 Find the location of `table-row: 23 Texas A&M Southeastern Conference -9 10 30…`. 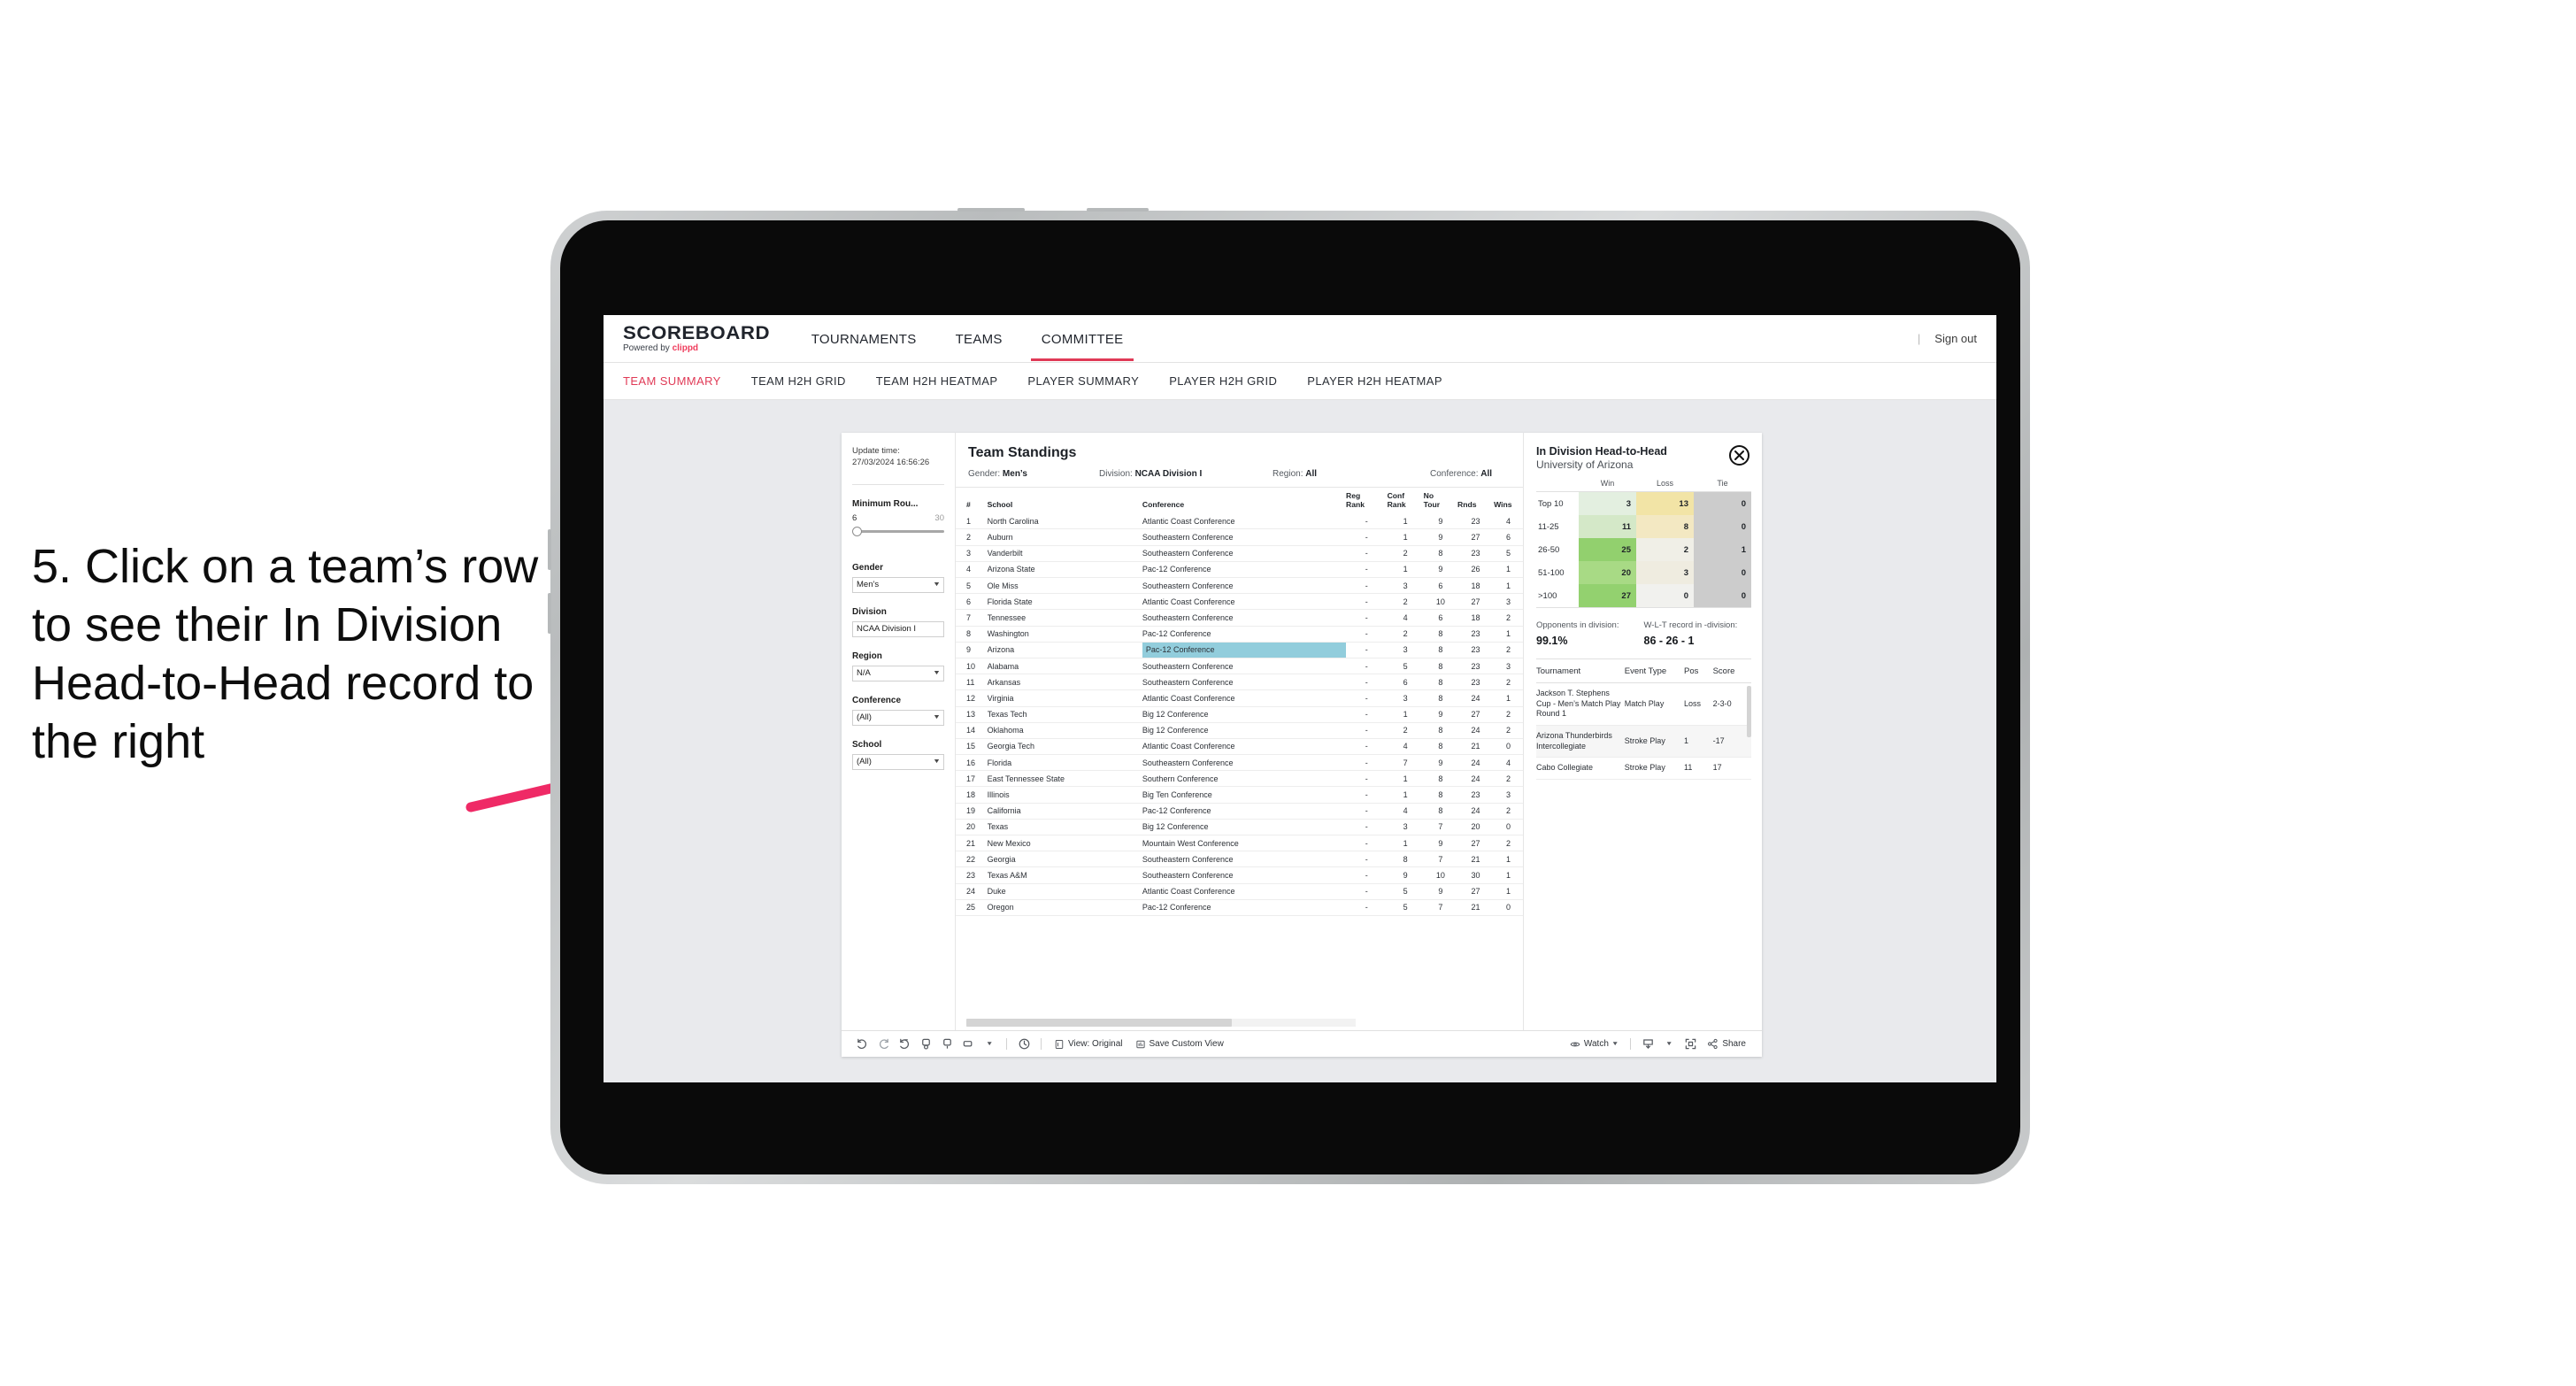

table-row: 23 Texas A&M Southeastern Conference -9 10 30… is located at coordinates (1239, 875).